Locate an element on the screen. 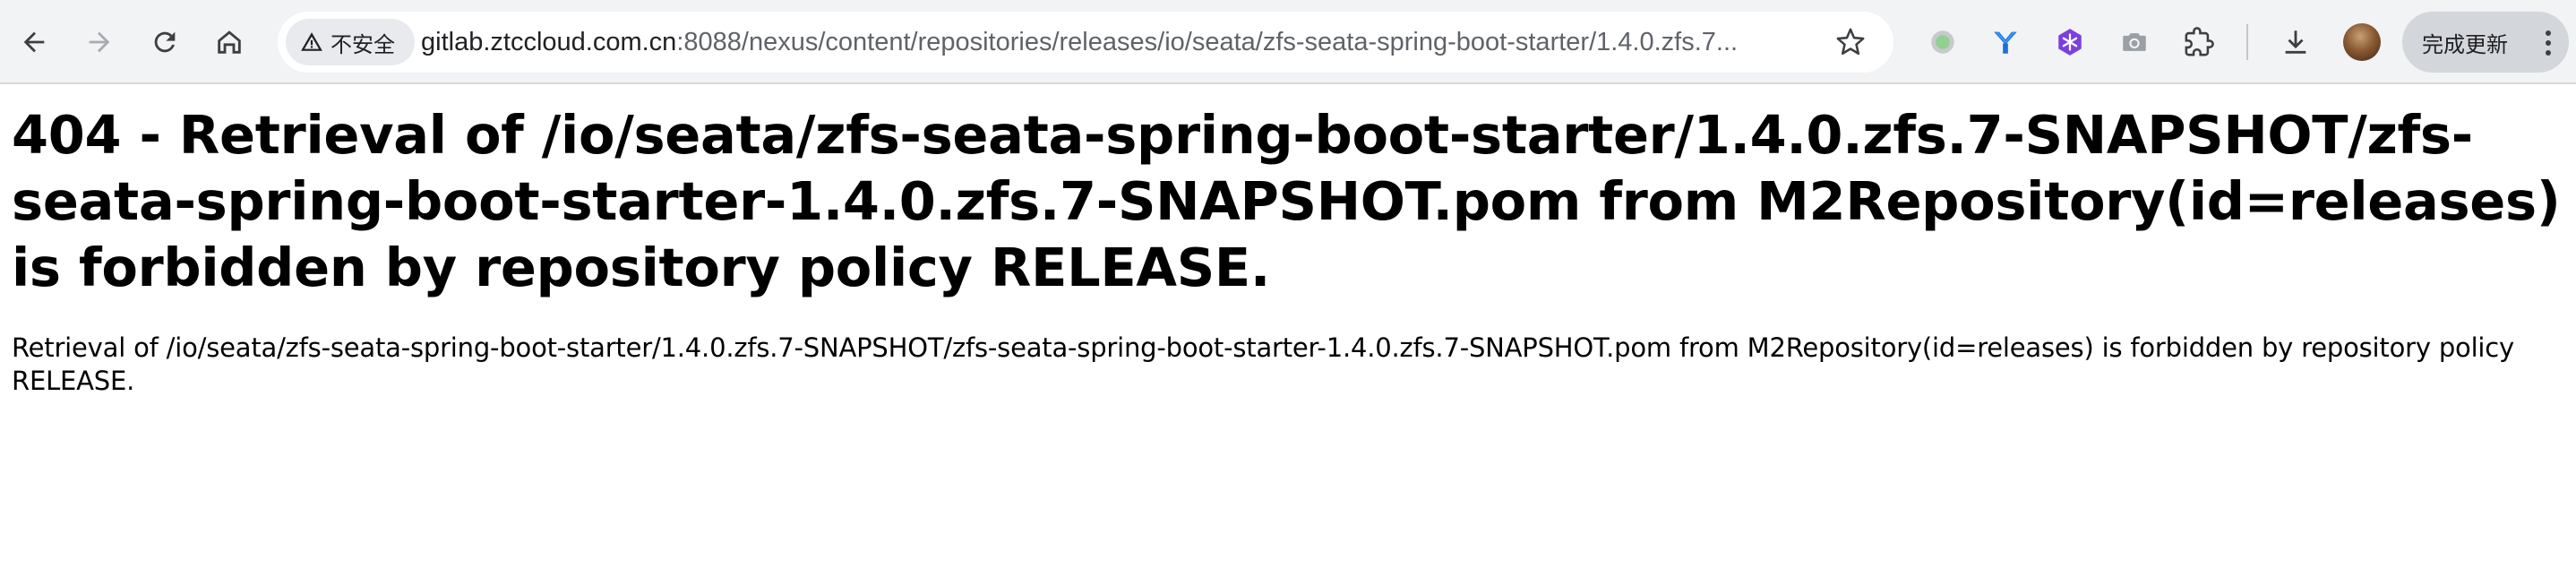 The image size is (2576, 586). download-button is located at coordinates (2295, 42).